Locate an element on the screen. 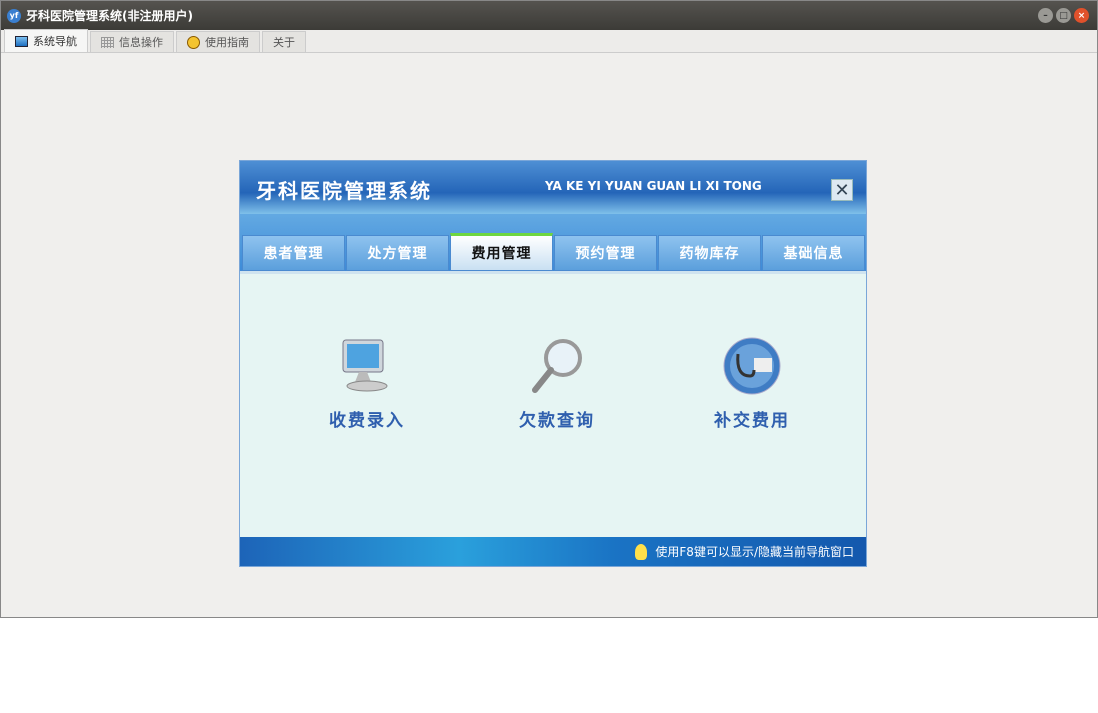 Image resolution: width=1098 pixels, height=713 pixels. tab-info-ops: 信息操作 is located at coordinates (132, 41).